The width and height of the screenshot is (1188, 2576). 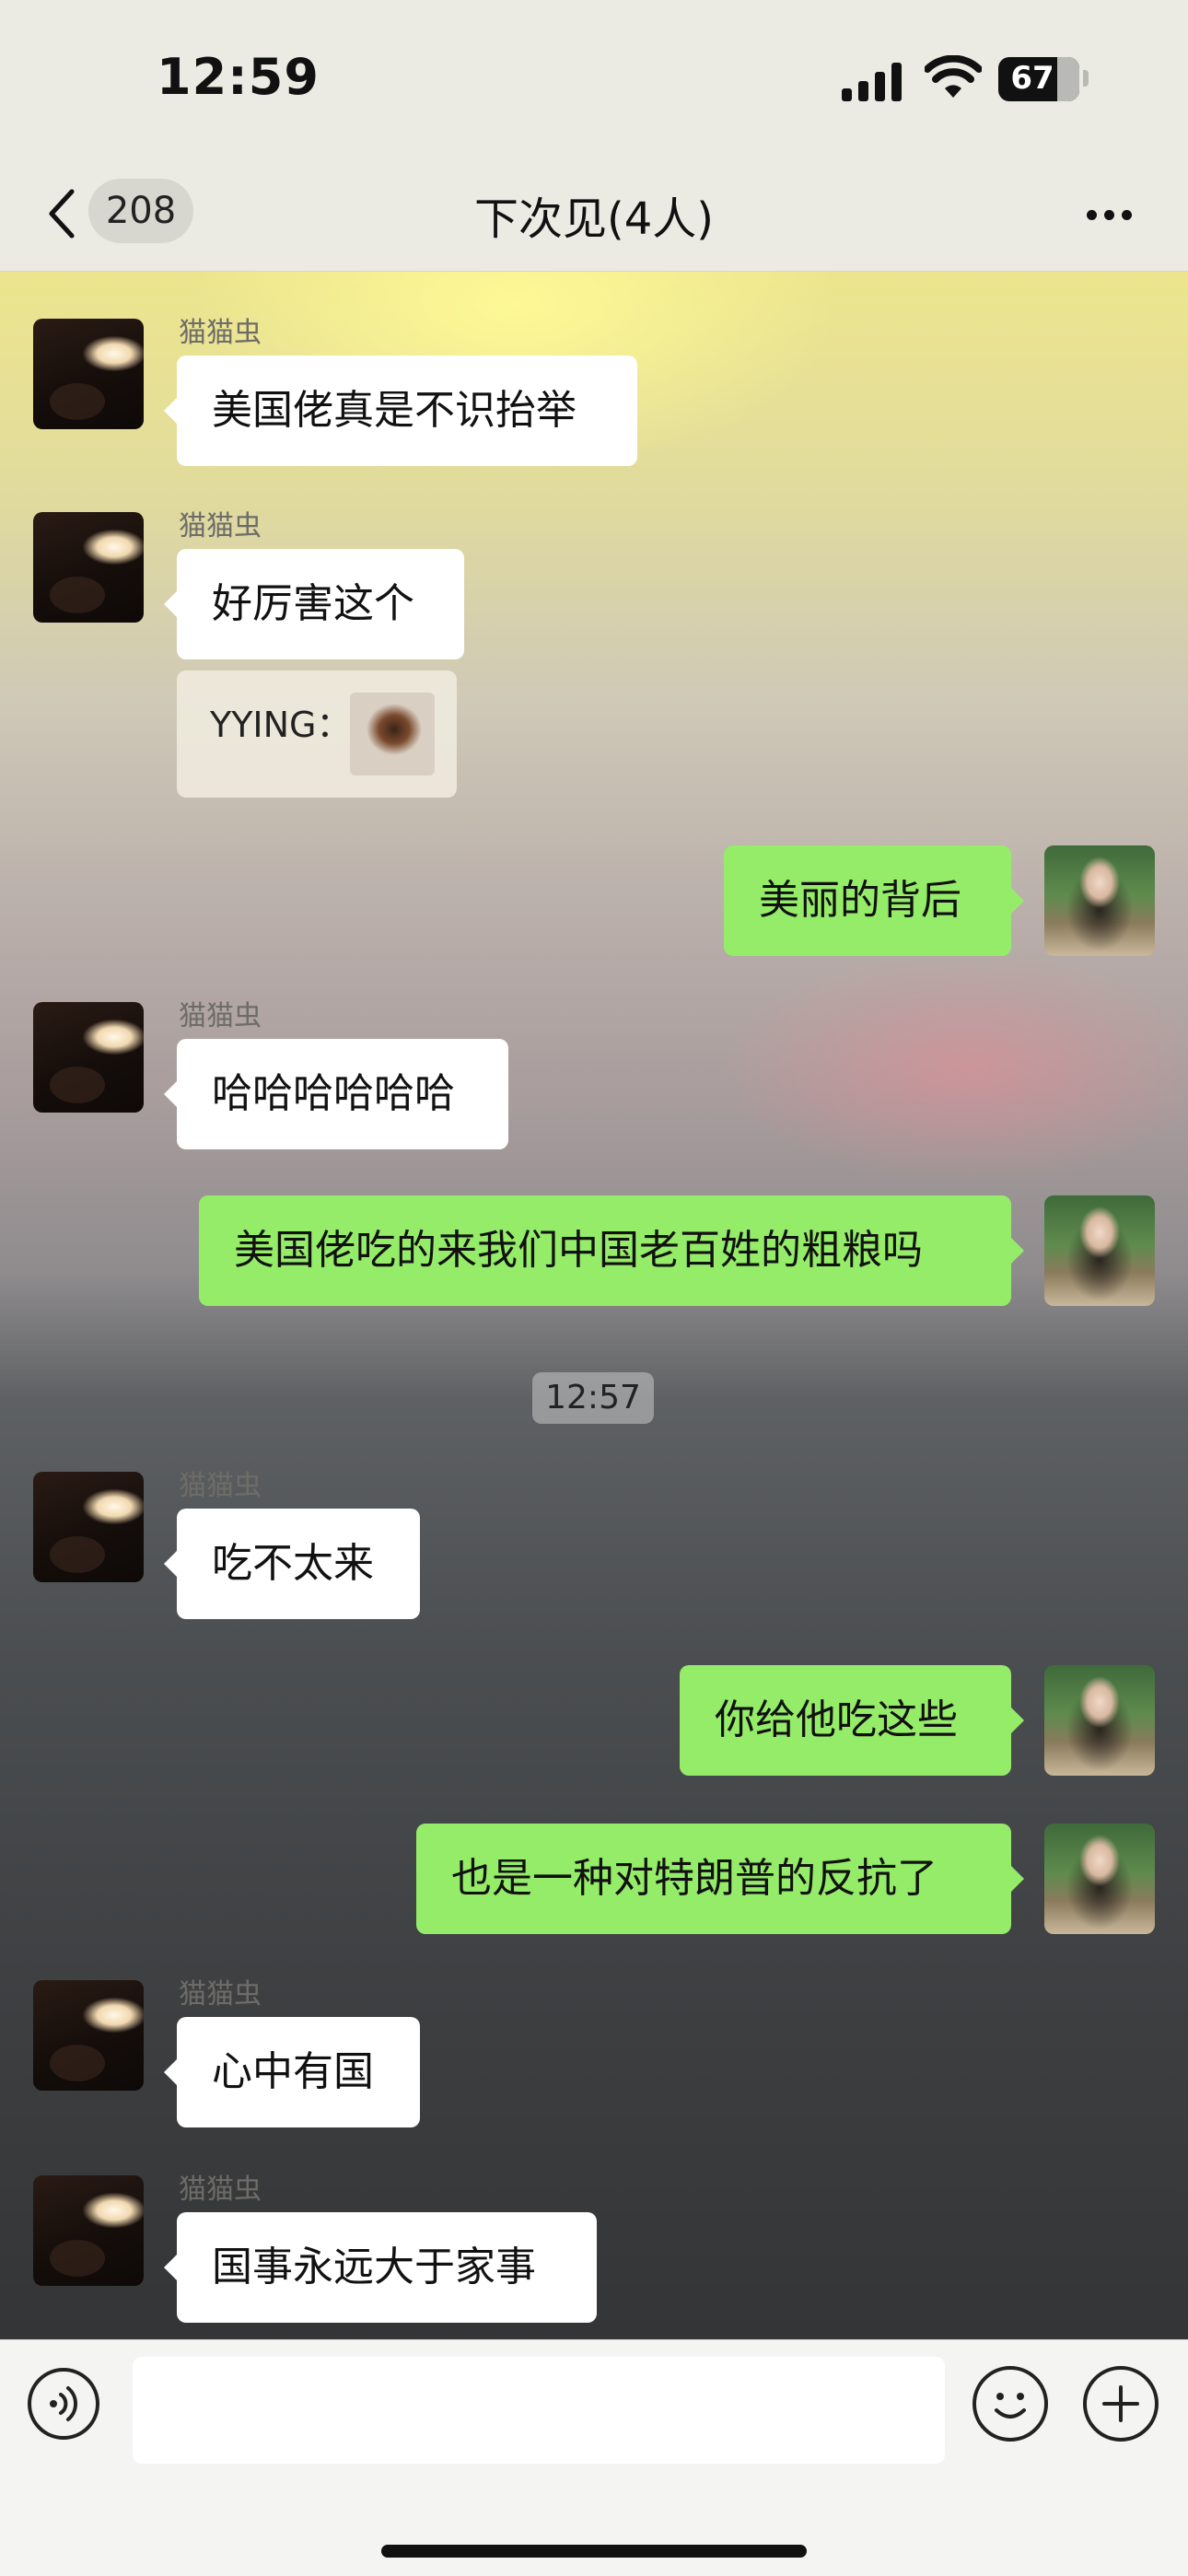 I want to click on emoji-icon, so click(x=1010, y=2404).